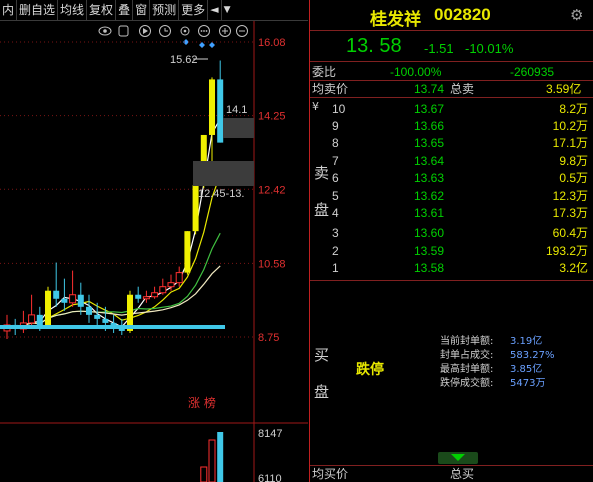 Image resolution: width=593 pixels, height=482 pixels. Describe the element at coordinates (451, 109) in the screenshot. I see `sell-level-row: 10 13.67 8.2万` at that location.